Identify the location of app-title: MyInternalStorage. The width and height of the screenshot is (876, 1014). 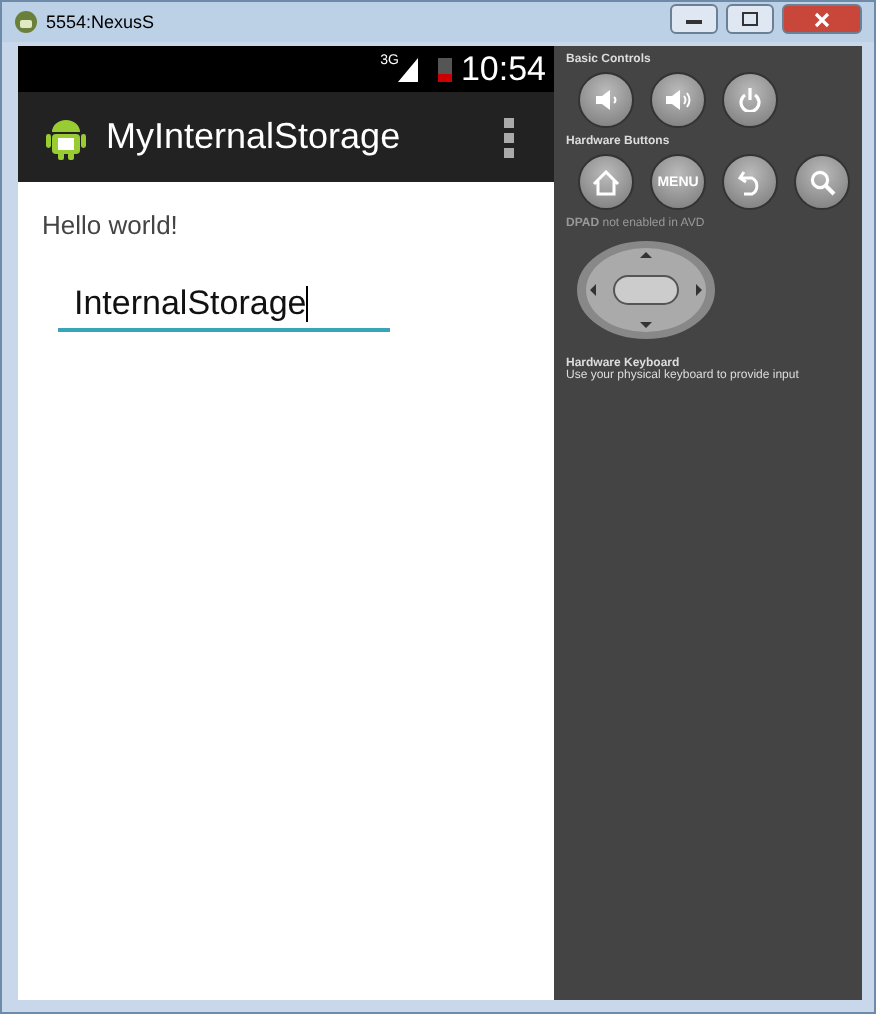
(253, 137).